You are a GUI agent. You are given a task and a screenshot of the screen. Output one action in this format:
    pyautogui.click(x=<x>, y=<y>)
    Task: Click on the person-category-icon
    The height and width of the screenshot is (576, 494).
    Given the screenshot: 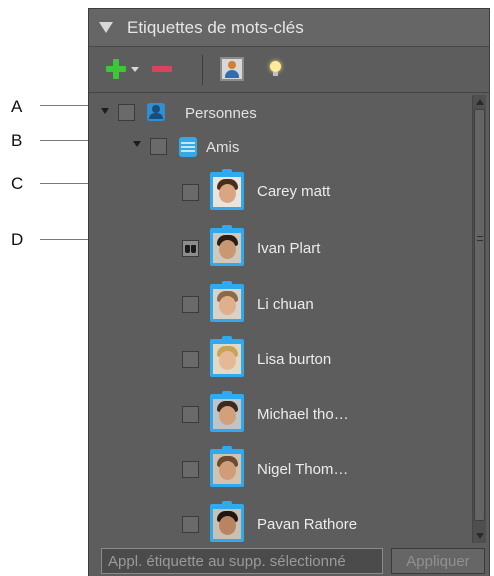 What is the action you would take?
    pyautogui.click(x=156, y=112)
    